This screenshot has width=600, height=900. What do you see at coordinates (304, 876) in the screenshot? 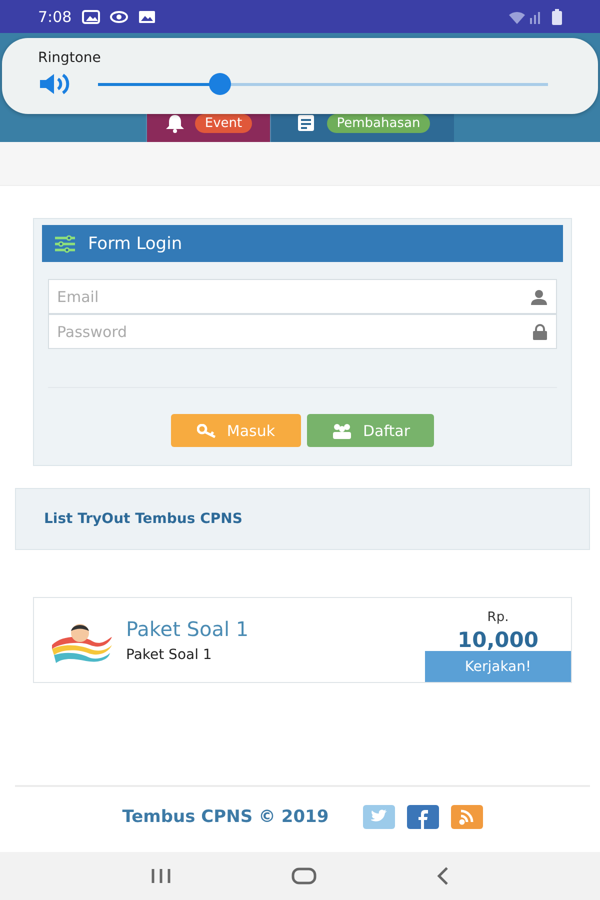
I see `home-icon` at bounding box center [304, 876].